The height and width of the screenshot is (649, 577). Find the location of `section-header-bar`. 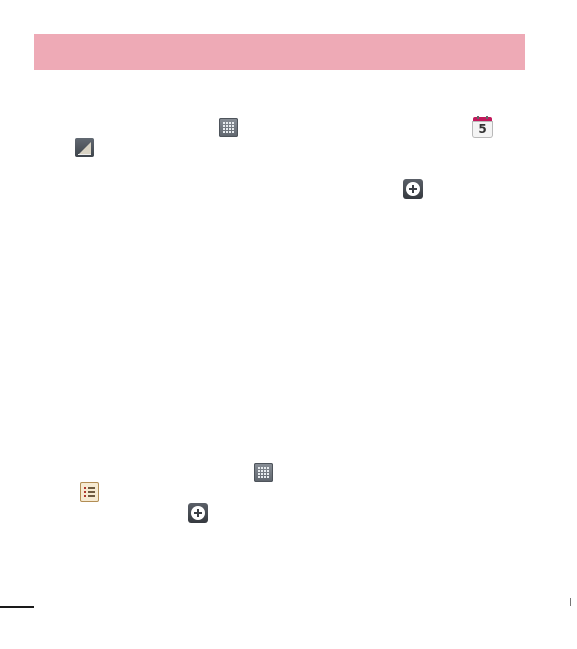

section-header-bar is located at coordinates (279, 52).